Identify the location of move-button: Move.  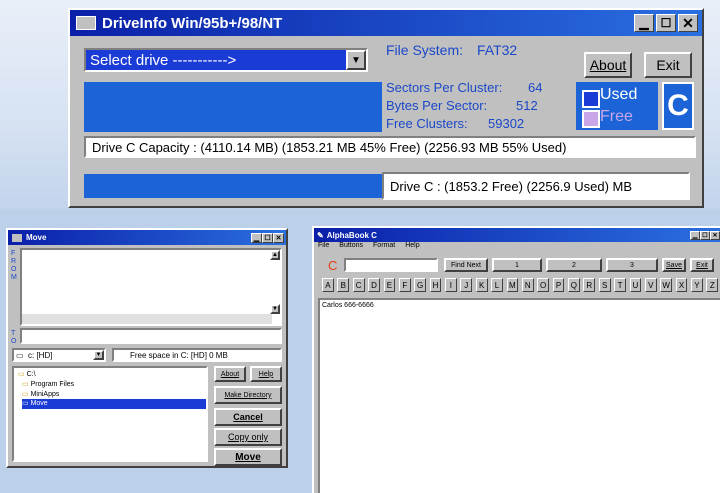
(248, 457).